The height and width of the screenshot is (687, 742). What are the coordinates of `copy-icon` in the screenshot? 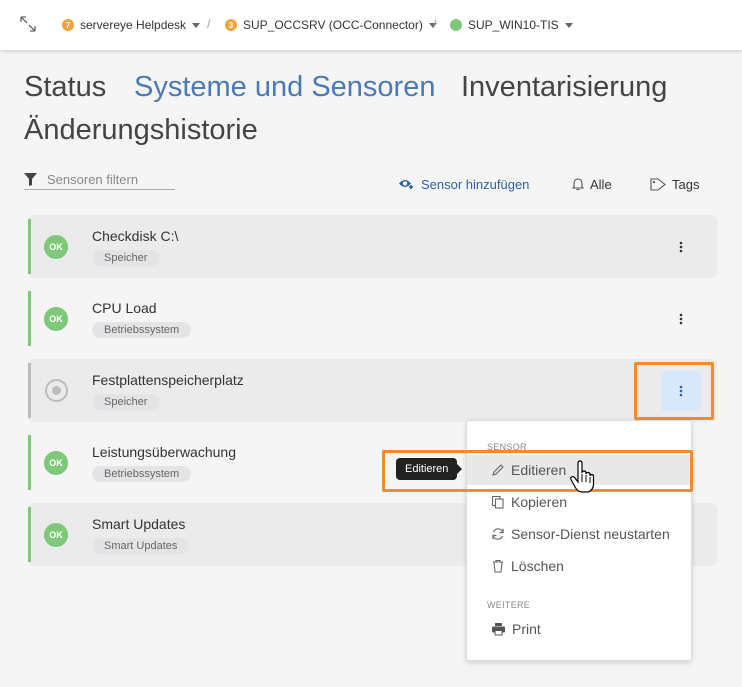 It's located at (497, 502).